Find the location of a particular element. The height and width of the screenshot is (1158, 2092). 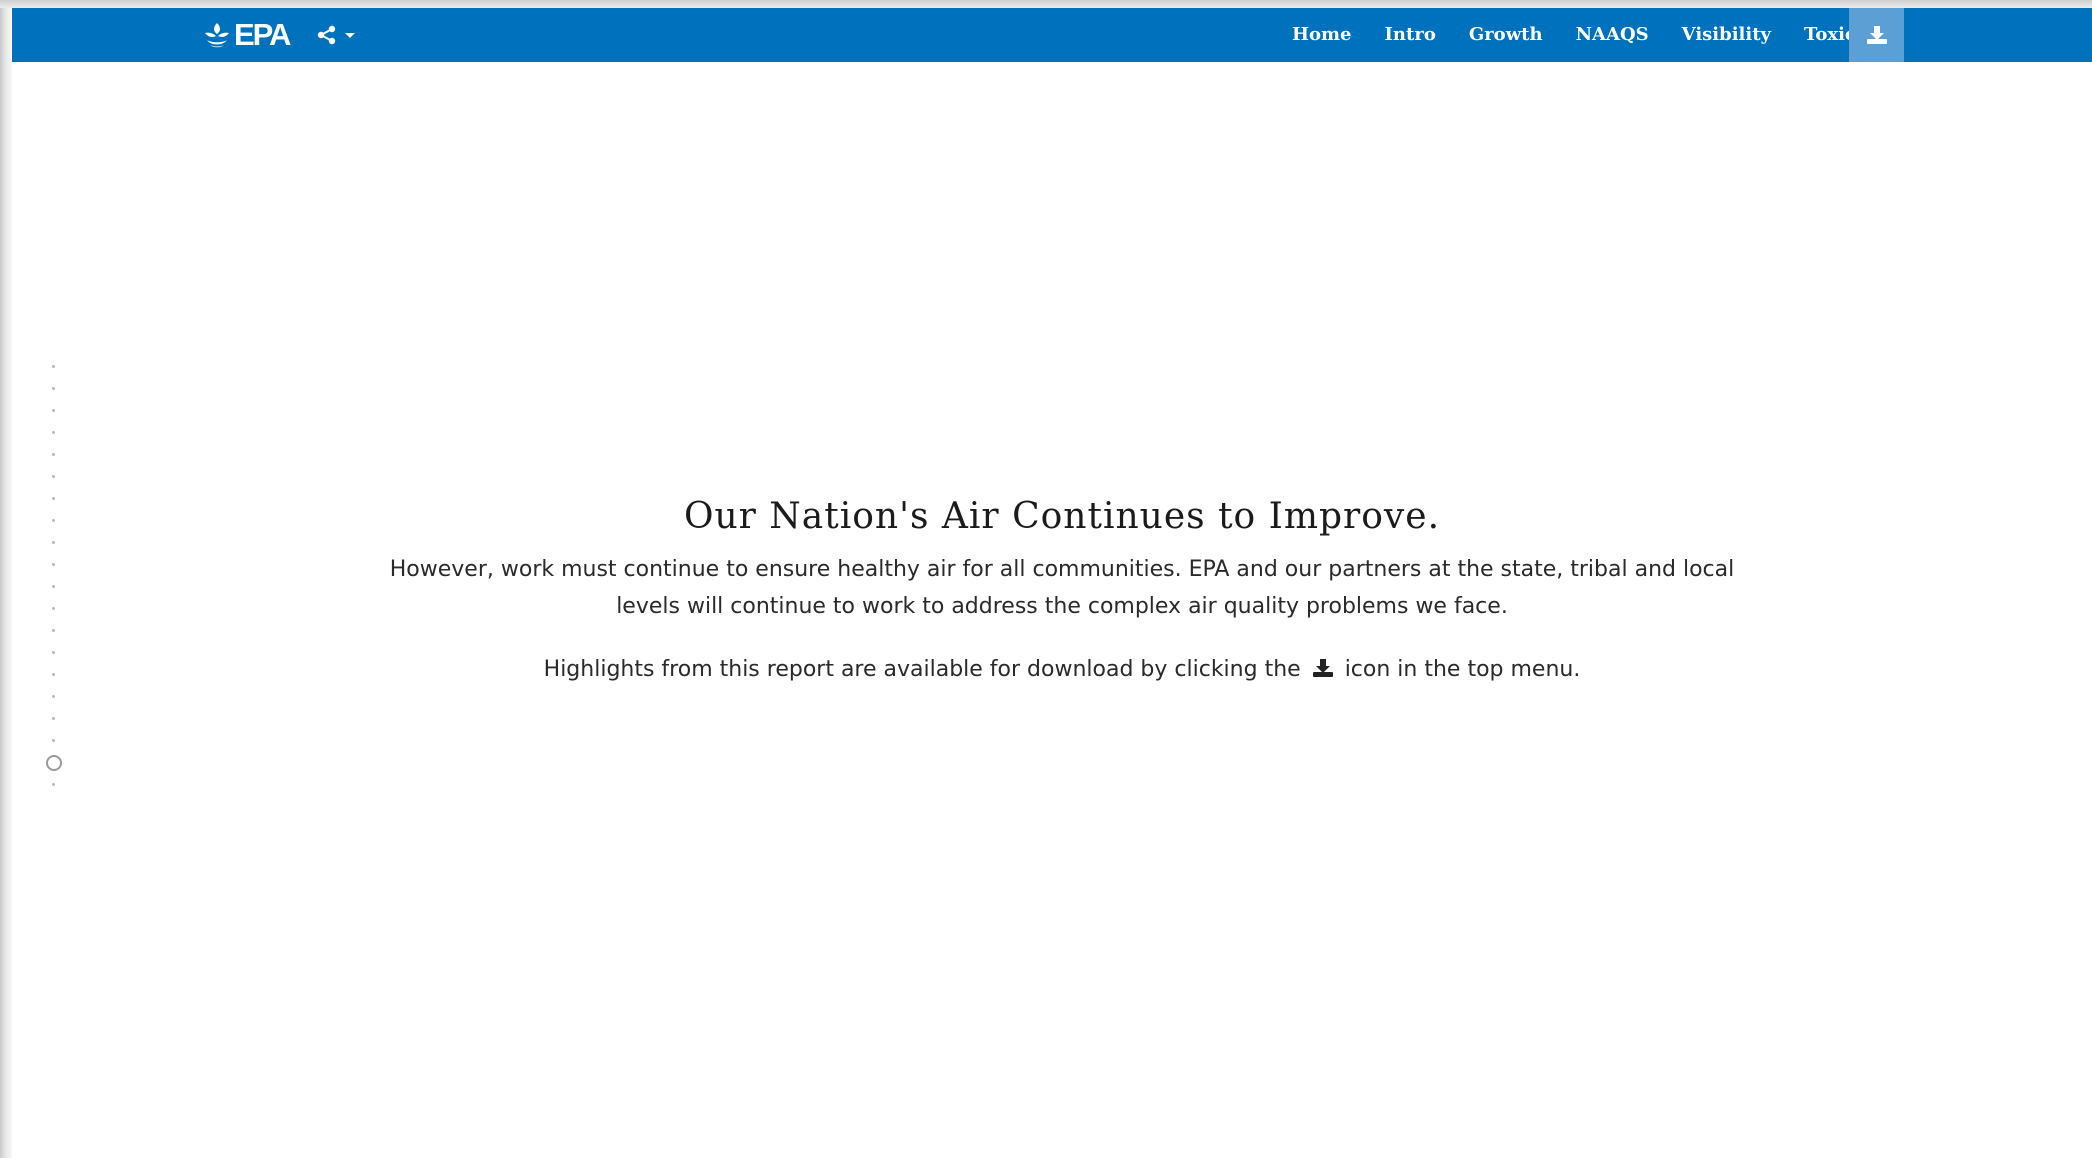

epa-logo: EPA is located at coordinates (246, 34).